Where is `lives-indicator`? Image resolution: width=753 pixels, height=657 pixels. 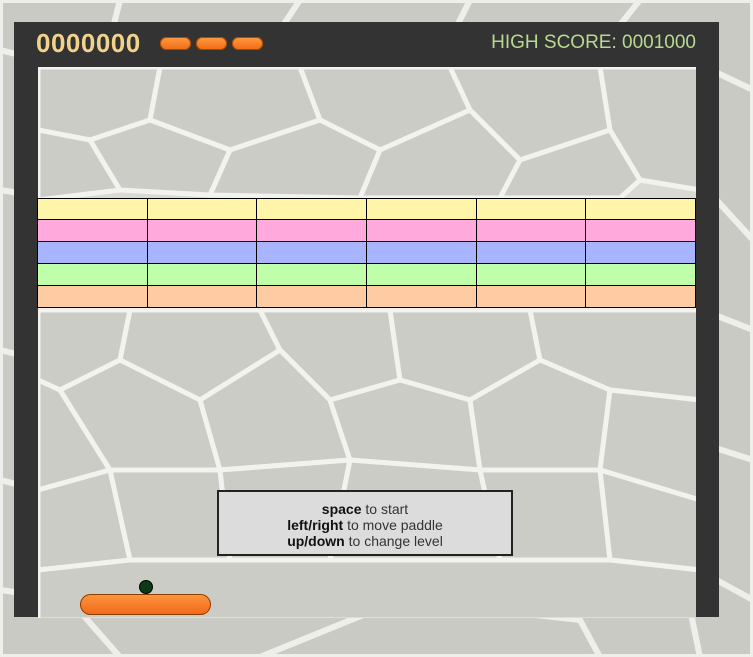 lives-indicator is located at coordinates (211, 43).